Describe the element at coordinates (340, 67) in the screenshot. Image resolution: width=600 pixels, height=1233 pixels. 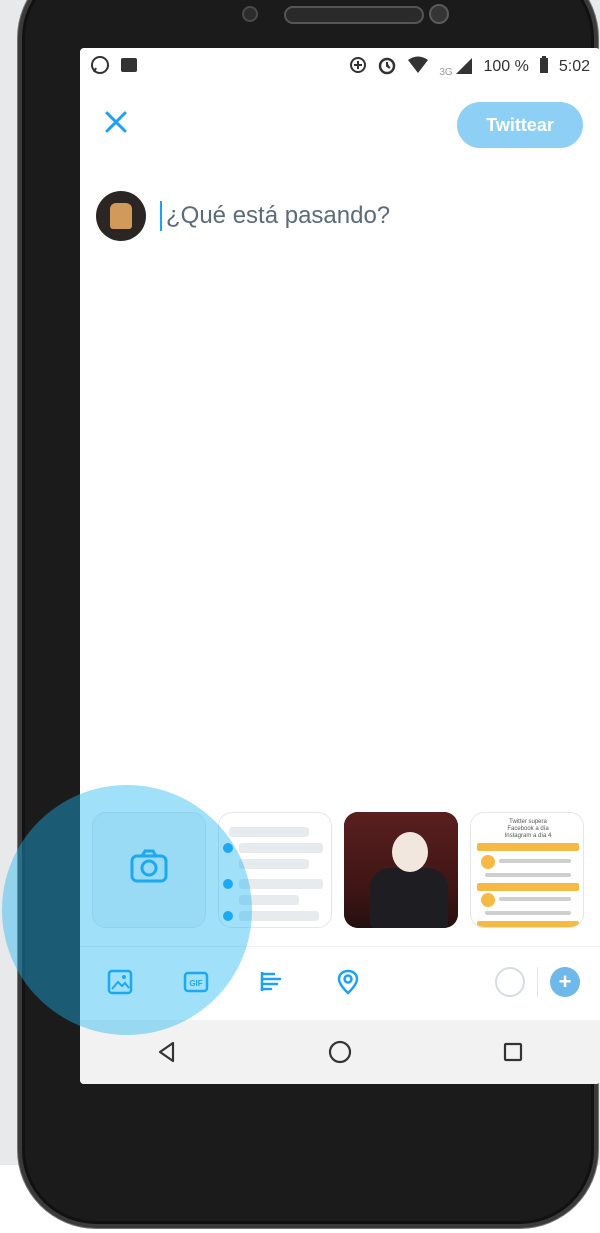
I see `status-bar: 3G 100 % 5:02` at that location.